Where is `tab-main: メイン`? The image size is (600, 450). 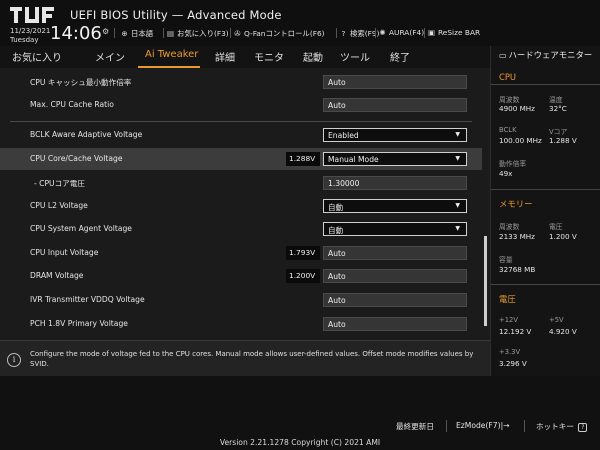
tab-main: メイン is located at coordinates (110, 56).